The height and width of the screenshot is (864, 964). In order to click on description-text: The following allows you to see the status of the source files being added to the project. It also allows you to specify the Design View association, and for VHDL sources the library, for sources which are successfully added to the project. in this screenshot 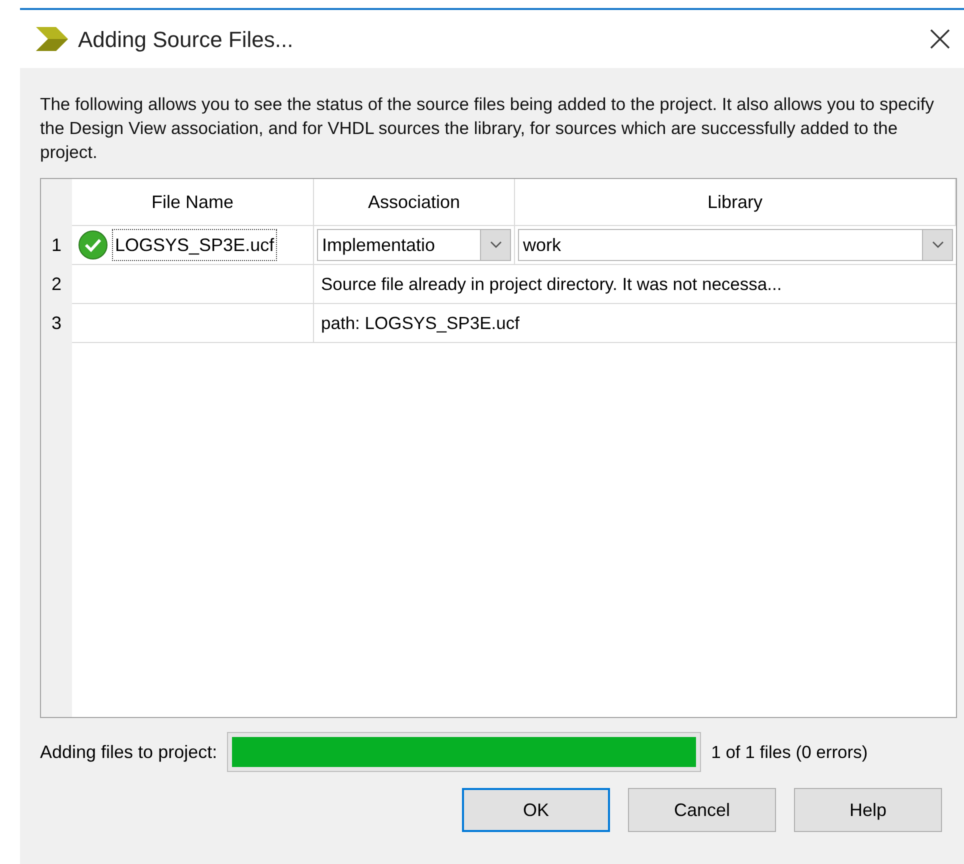, I will do `click(487, 128)`.